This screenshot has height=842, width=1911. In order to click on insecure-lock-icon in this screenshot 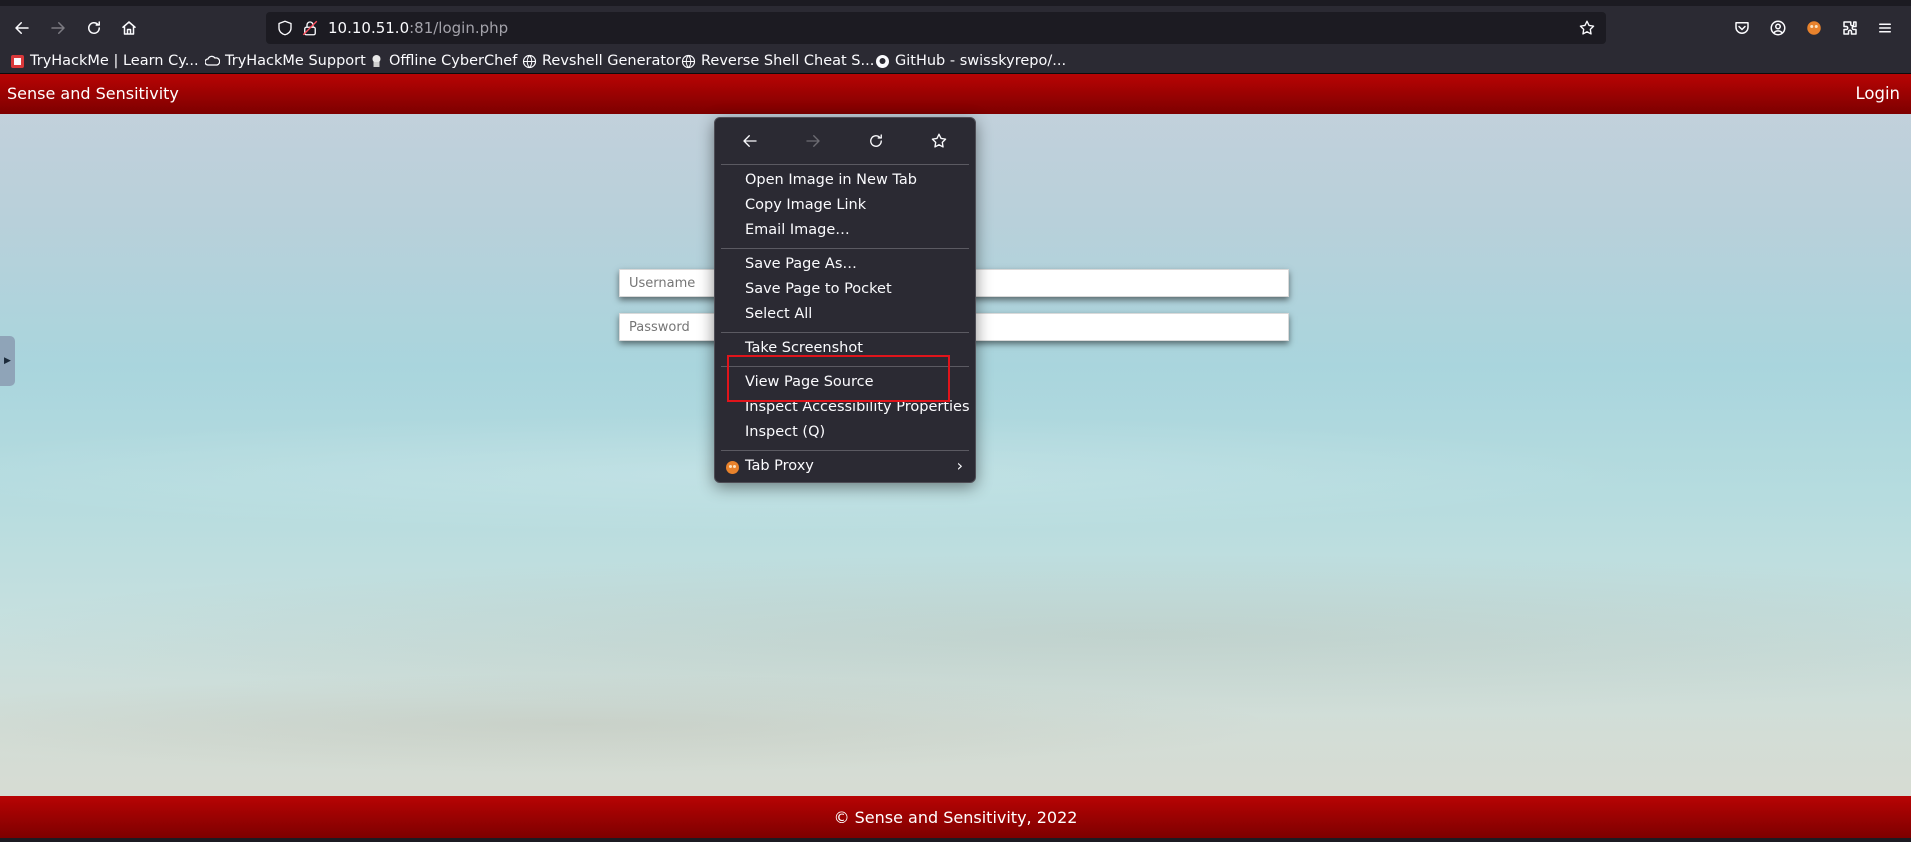, I will do `click(310, 28)`.